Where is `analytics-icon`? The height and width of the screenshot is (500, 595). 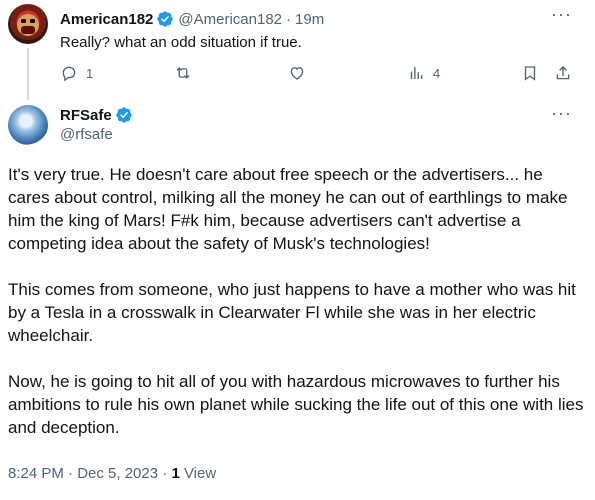 analytics-icon is located at coordinates (416, 73).